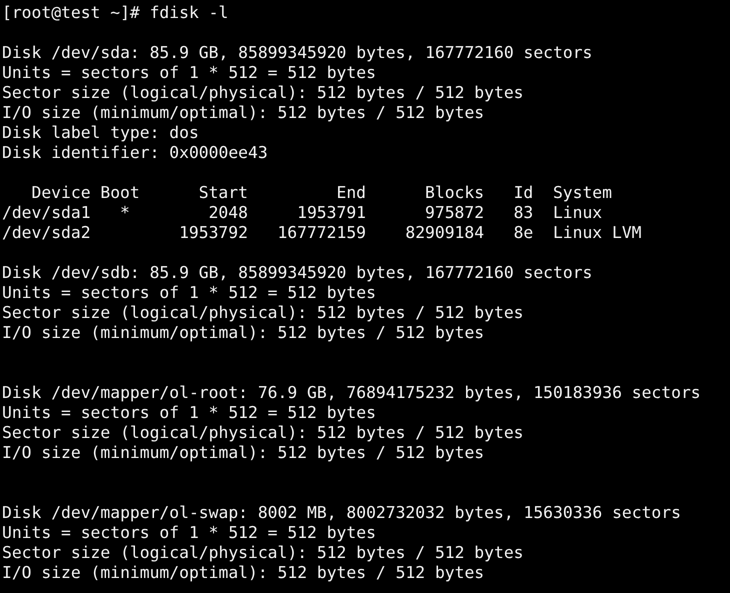 The image size is (730, 593). I want to click on table-cell-text: 83, so click(523, 213).